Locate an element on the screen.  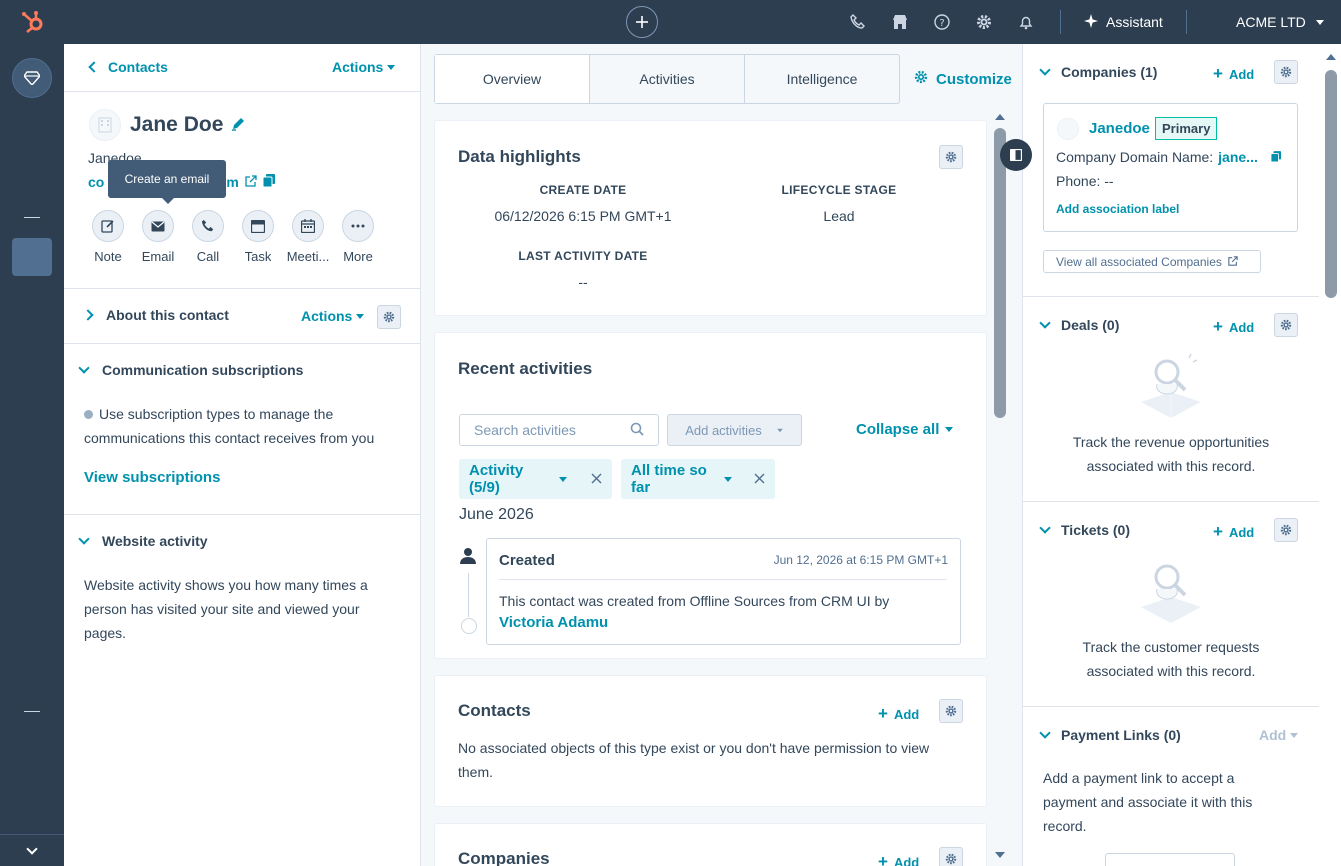
timeline-item-title: Created is located at coordinates (527, 560).